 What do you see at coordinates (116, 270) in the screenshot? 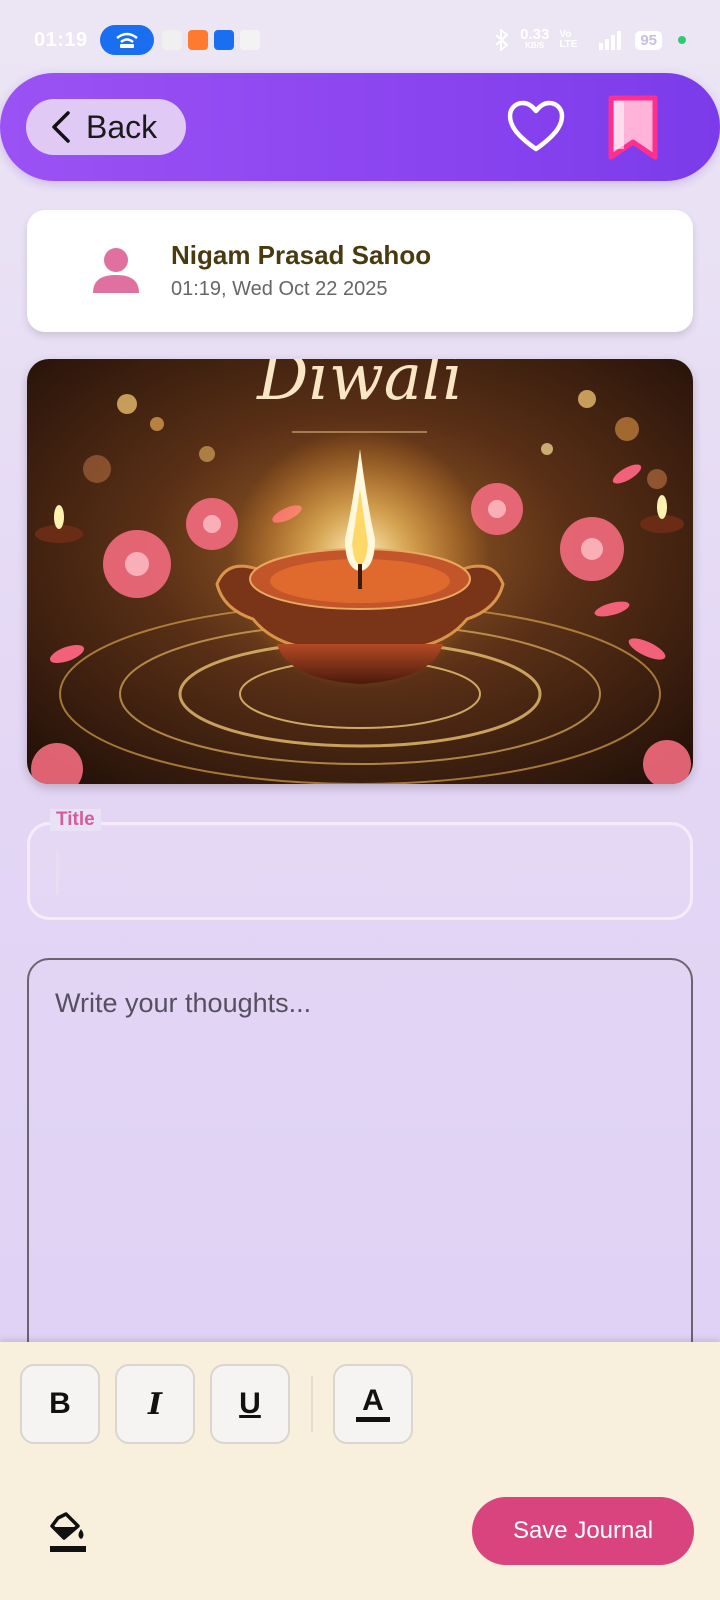
I see `person-icon` at bounding box center [116, 270].